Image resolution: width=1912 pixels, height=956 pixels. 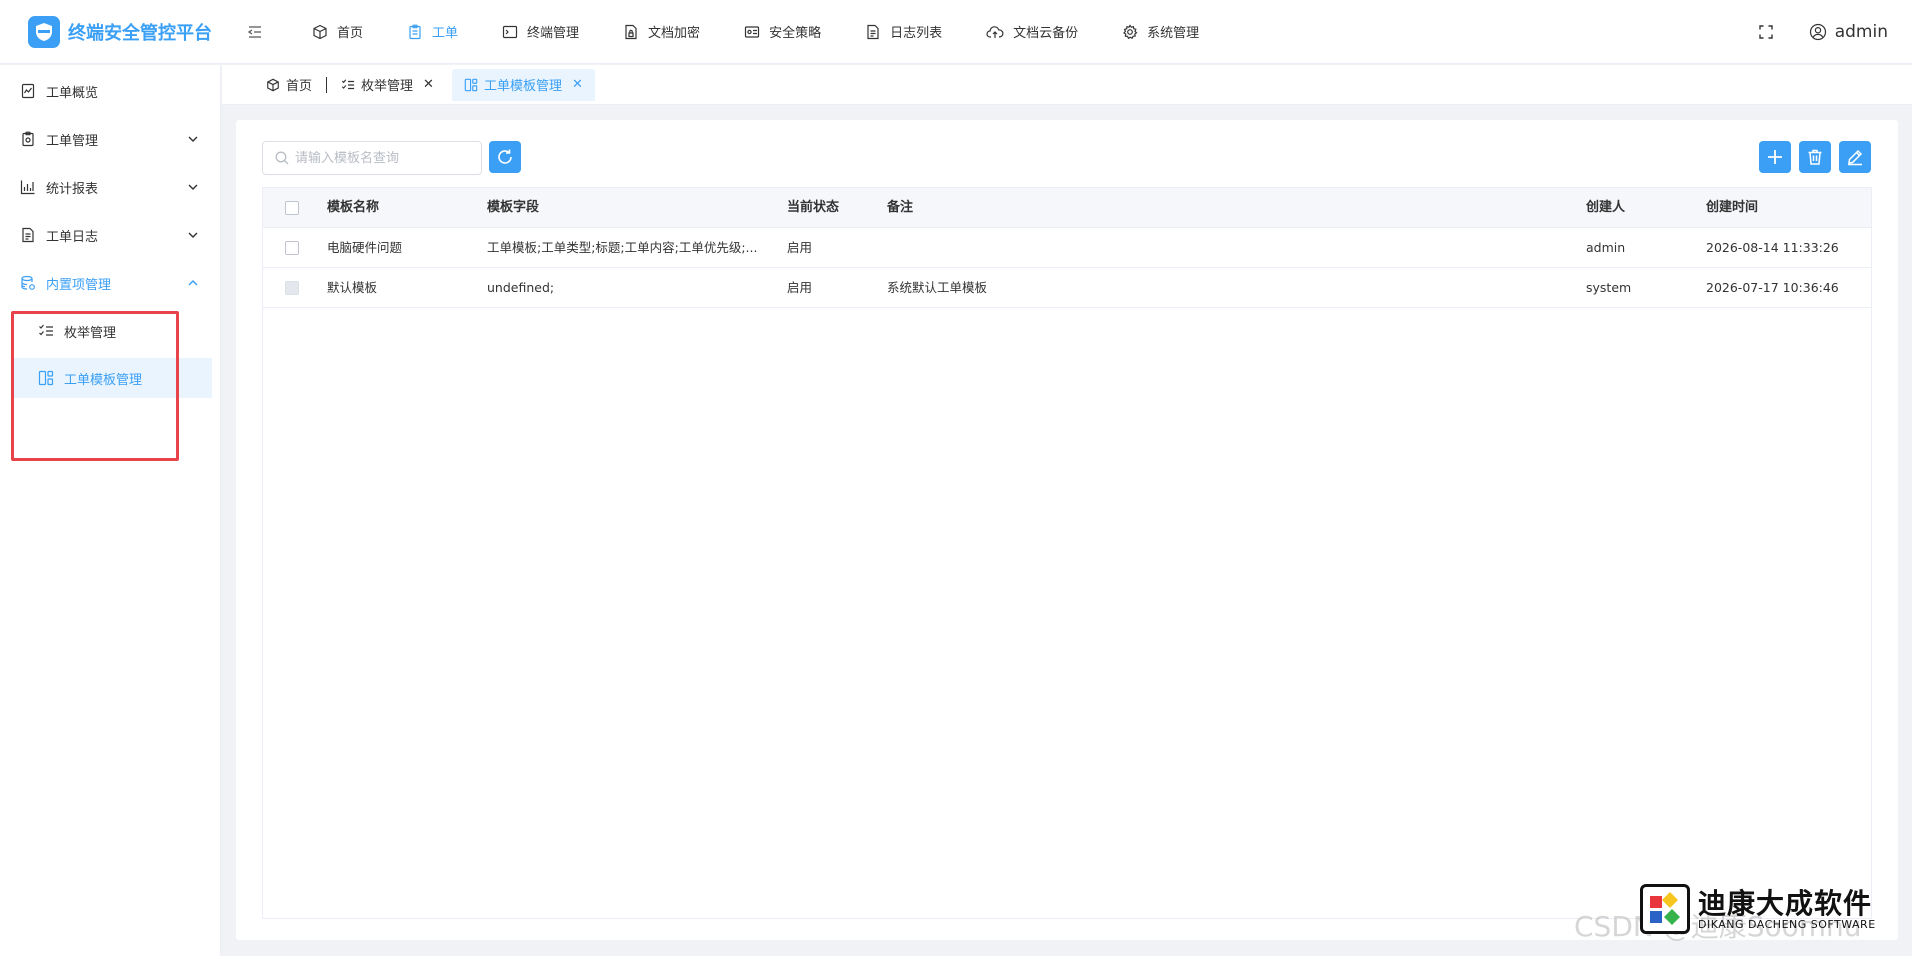 What do you see at coordinates (937, 287) in the screenshot?
I see `cell-note: 系统默认工单模板` at bounding box center [937, 287].